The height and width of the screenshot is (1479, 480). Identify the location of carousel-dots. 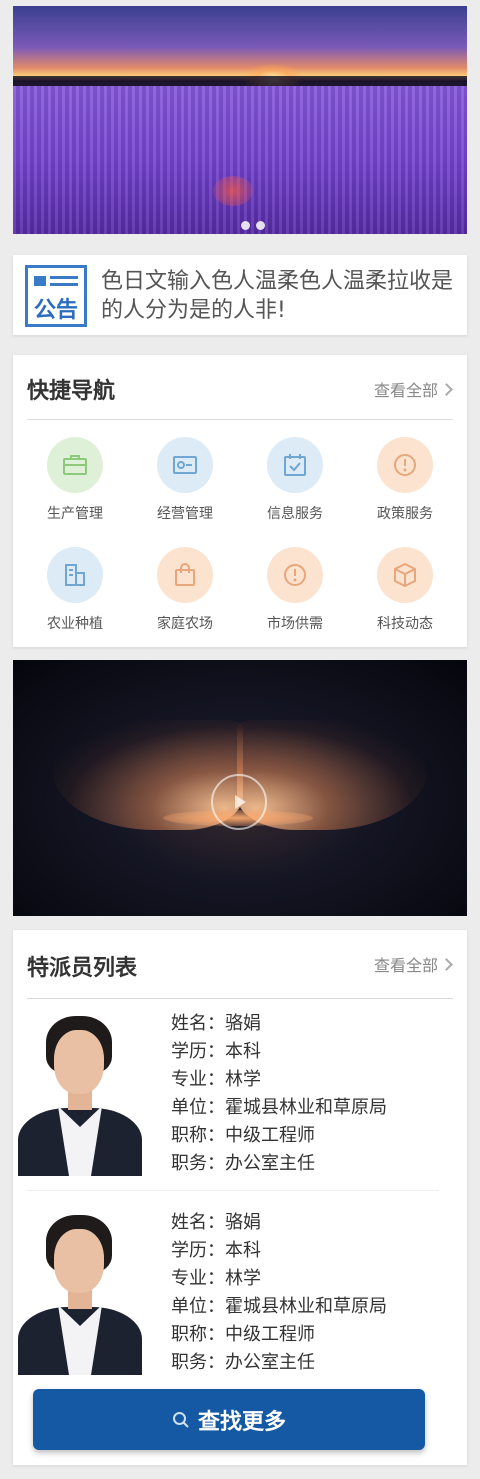
(253, 225).